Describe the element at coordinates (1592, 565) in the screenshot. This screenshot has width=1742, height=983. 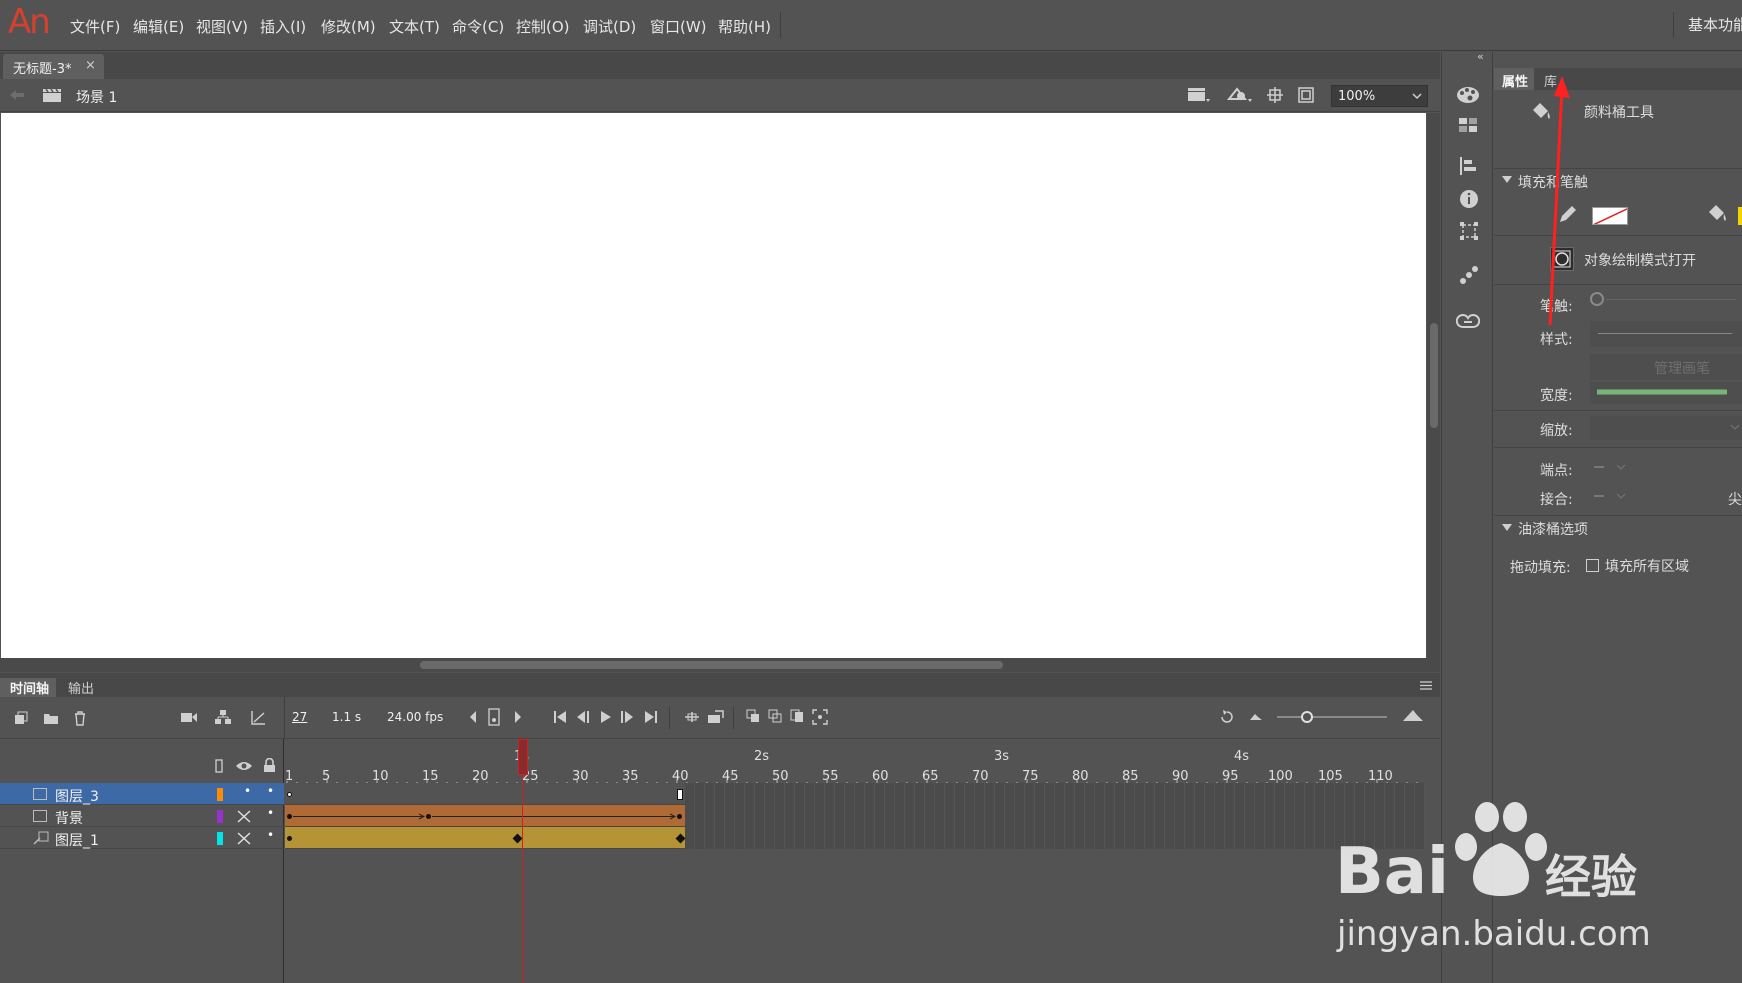
I see `fill-all-checkbox` at that location.